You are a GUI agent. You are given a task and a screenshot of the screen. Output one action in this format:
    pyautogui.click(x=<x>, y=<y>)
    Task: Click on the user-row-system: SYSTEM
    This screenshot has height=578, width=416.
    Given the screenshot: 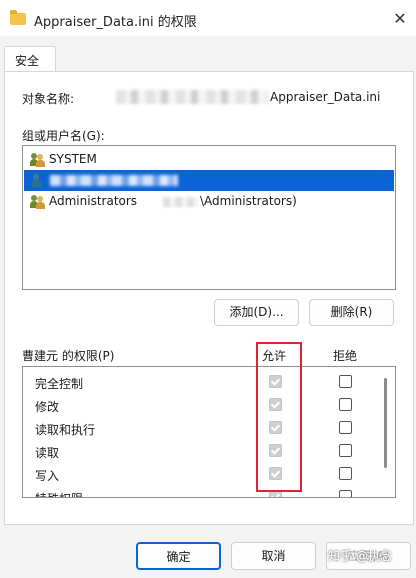 What is the action you would take?
    pyautogui.click(x=209, y=159)
    